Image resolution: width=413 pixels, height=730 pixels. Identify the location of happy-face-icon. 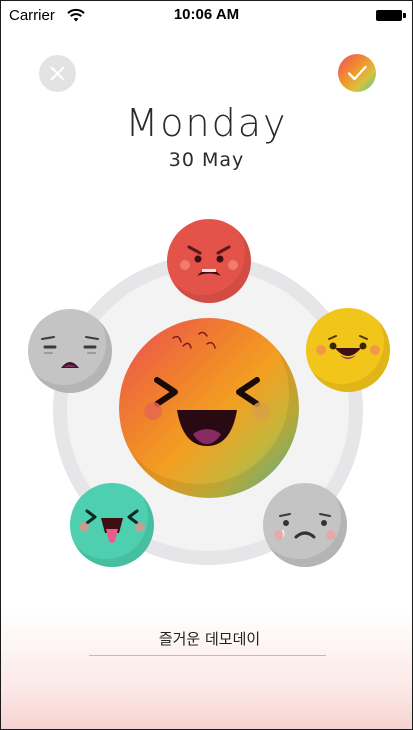
(348, 347).